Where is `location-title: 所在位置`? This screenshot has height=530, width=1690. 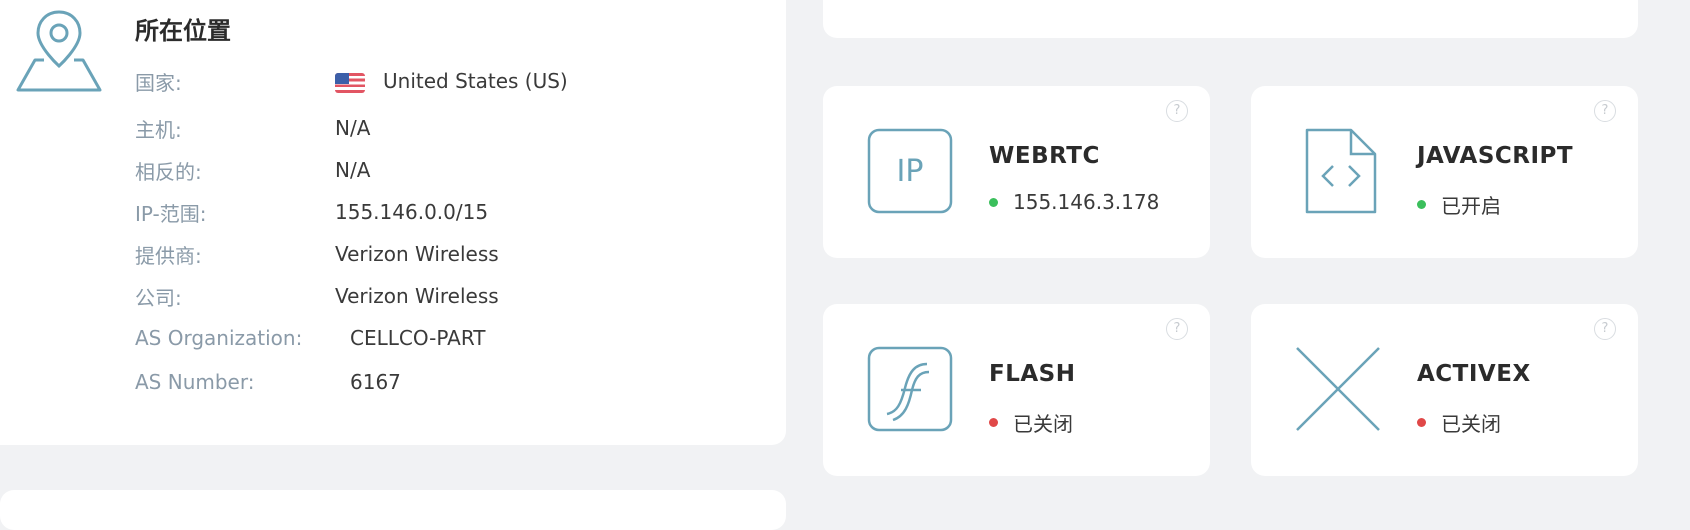 location-title: 所在位置 is located at coordinates (183, 31).